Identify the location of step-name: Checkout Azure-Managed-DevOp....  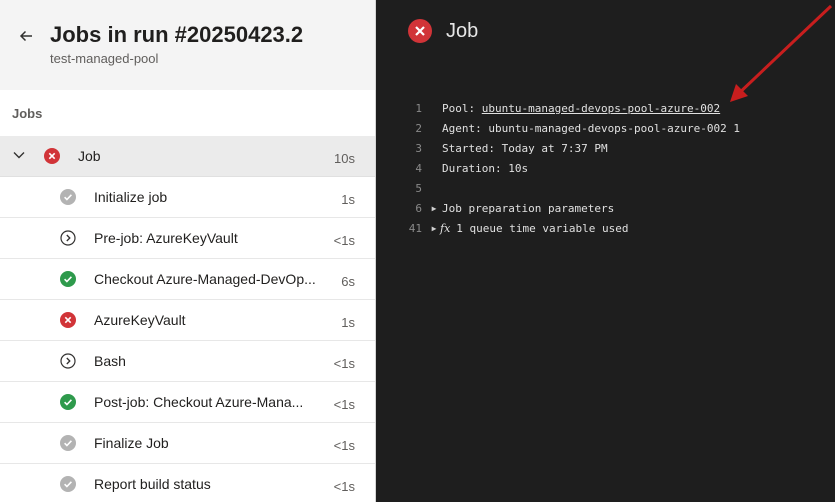
(205, 279).